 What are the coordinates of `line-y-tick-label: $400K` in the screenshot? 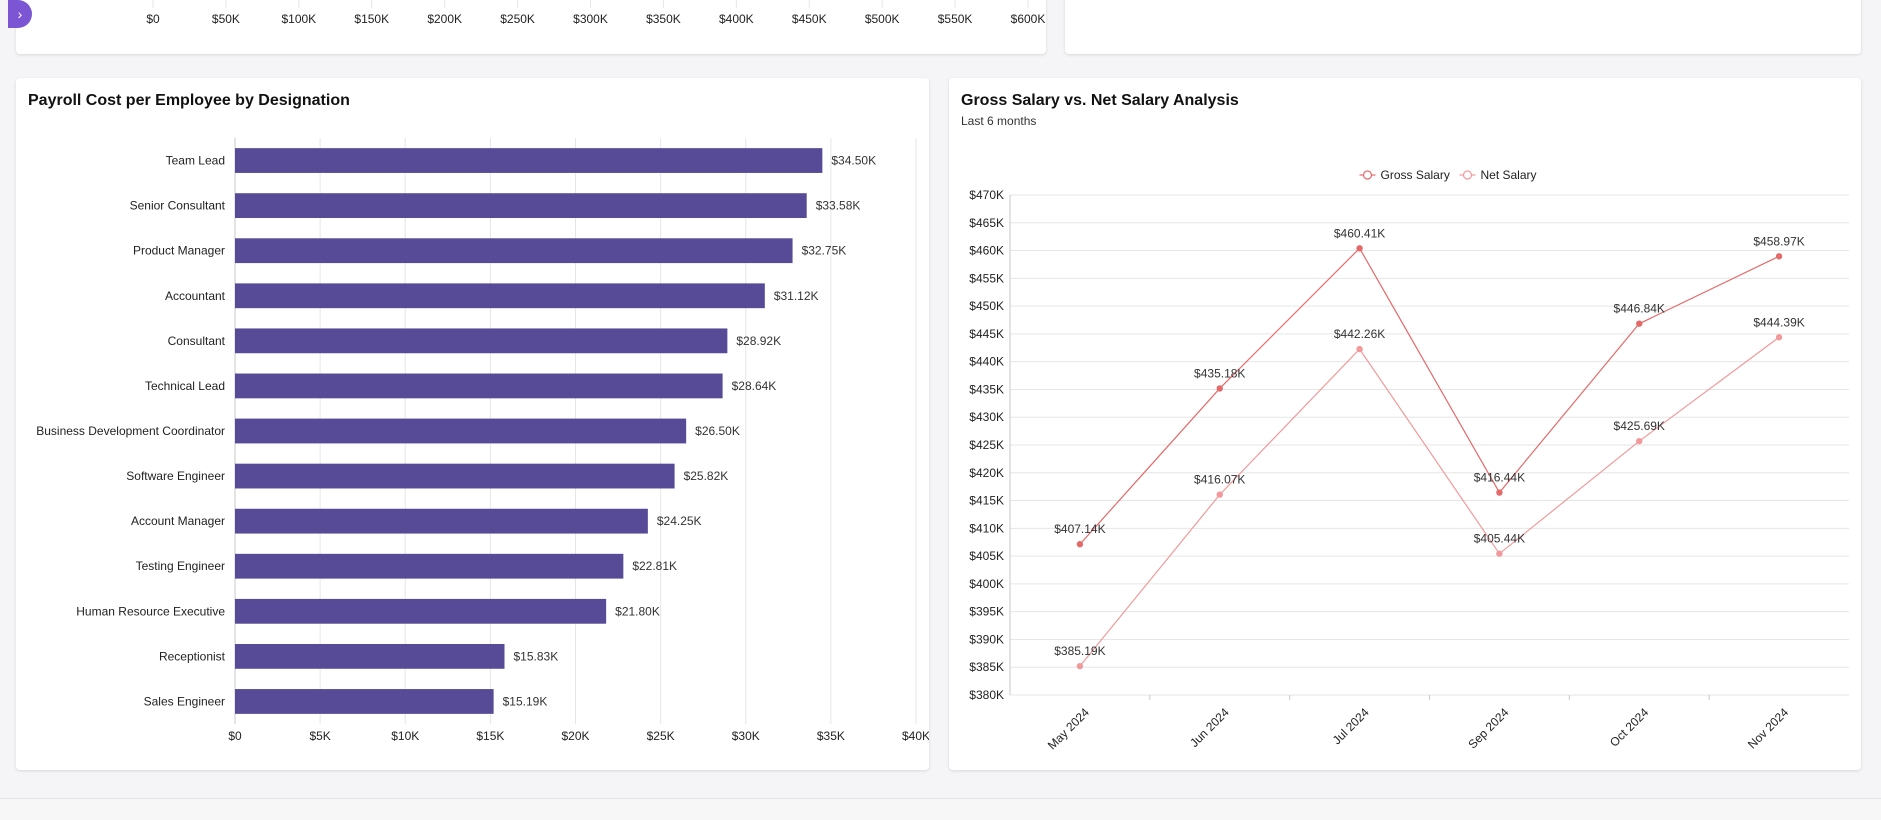 It's located at (986, 584).